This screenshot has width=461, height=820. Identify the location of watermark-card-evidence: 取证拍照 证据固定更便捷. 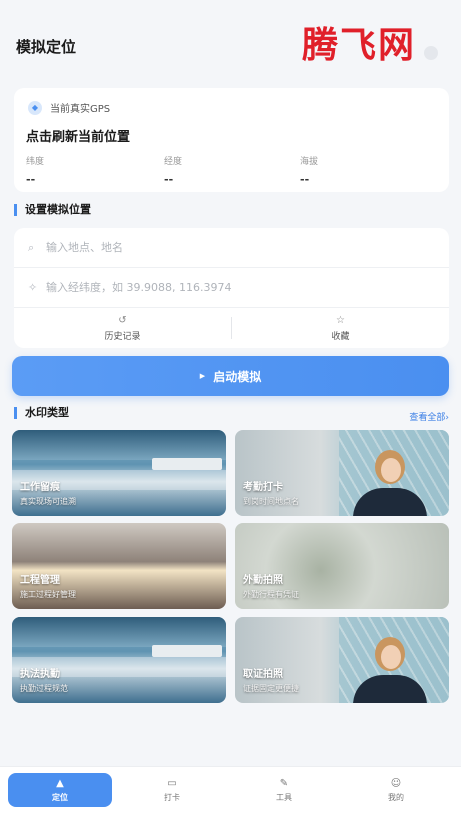
(342, 660).